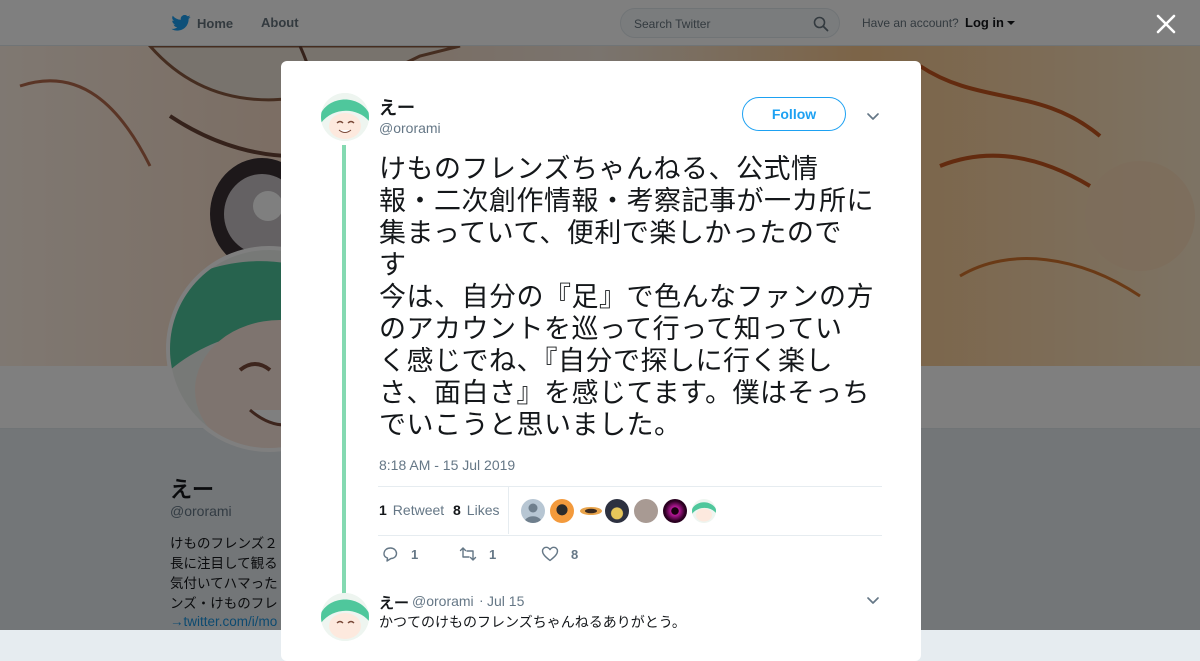 This screenshot has height=661, width=1200. I want to click on retweet-stat-count: 1, so click(383, 510).